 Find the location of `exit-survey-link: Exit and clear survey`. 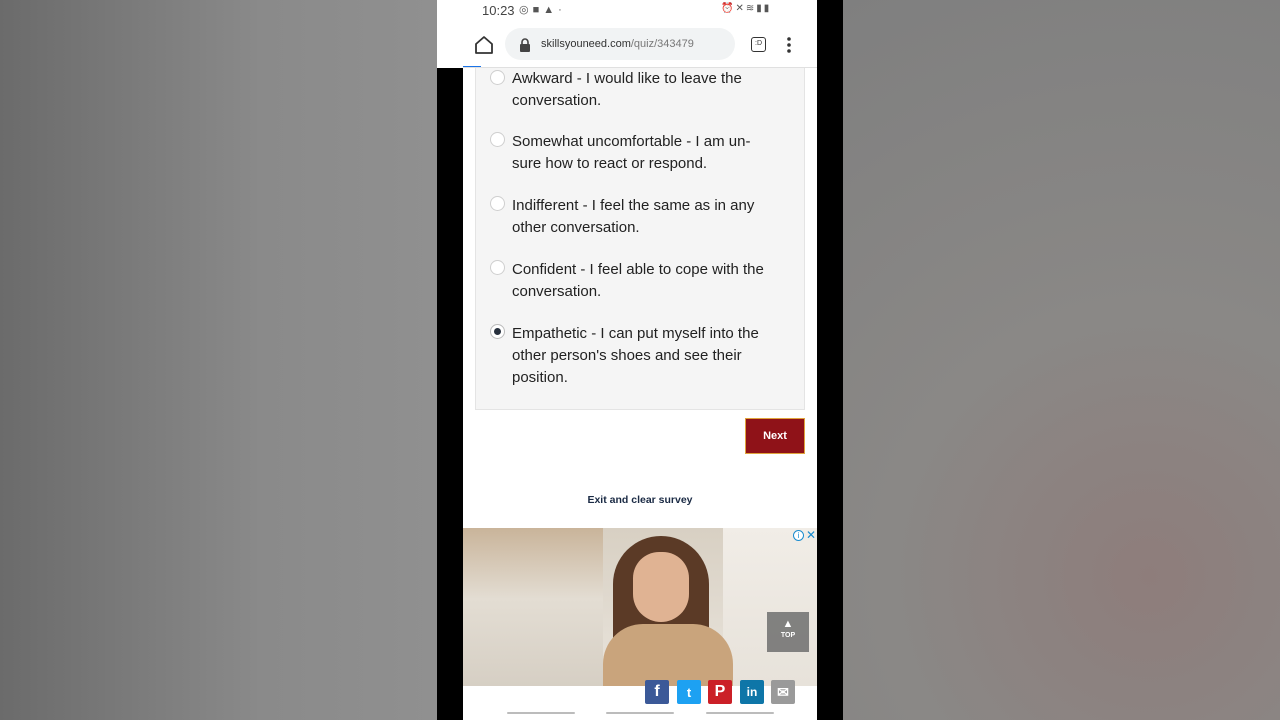

exit-survey-link: Exit and clear survey is located at coordinates (640, 500).